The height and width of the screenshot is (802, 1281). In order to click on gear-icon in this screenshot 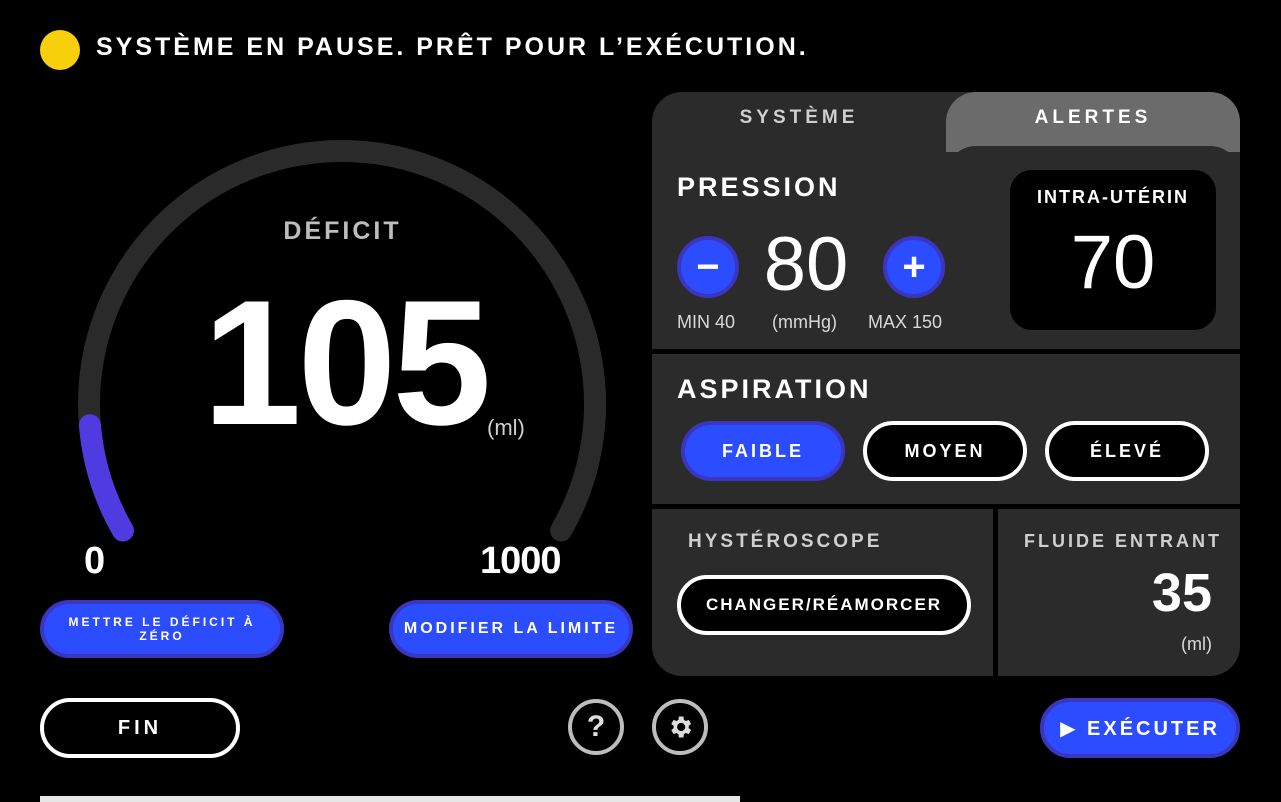, I will do `click(681, 727)`.